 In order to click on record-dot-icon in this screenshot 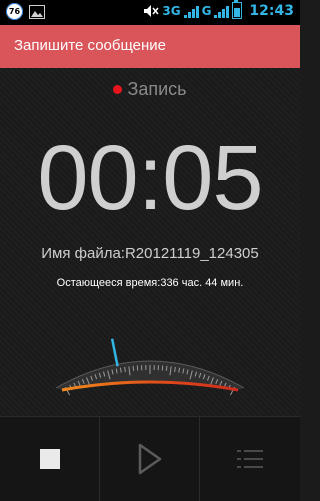, I will do `click(117, 89)`.